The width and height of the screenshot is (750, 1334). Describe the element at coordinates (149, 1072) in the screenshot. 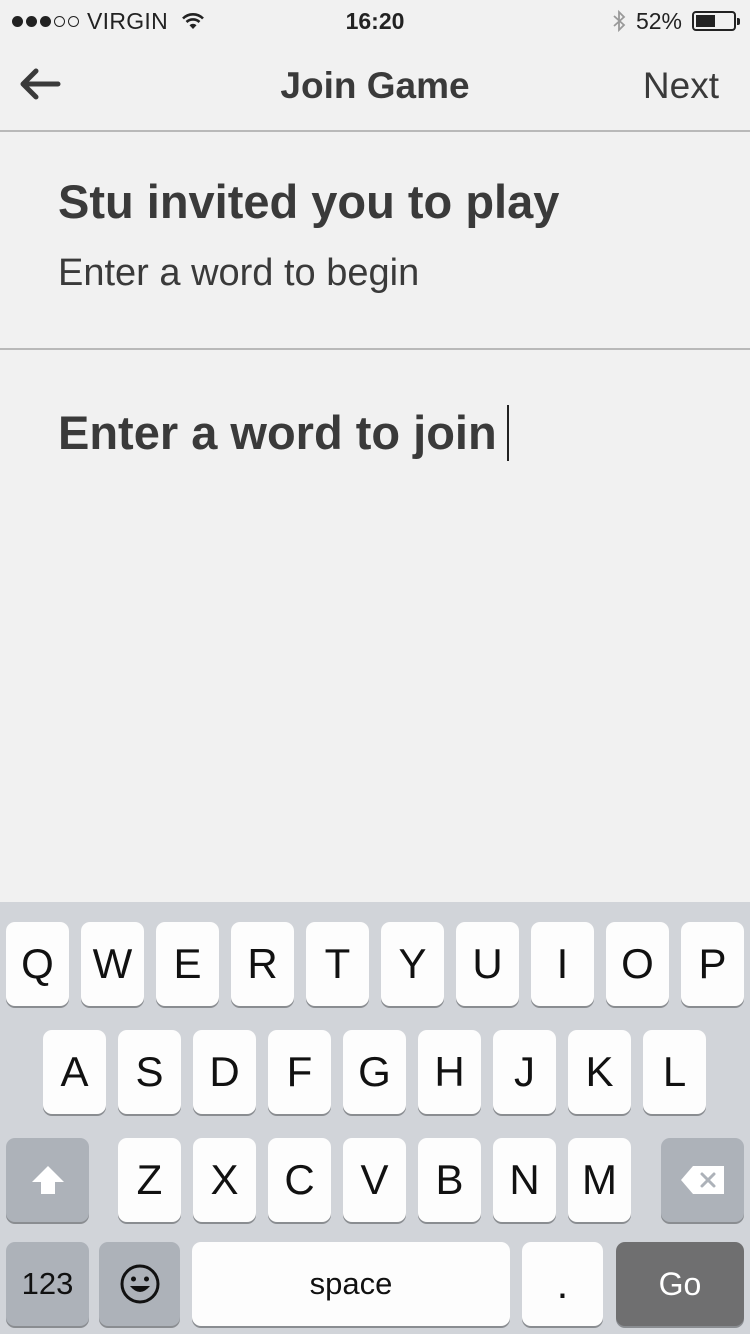

I see `key-s: S` at that location.